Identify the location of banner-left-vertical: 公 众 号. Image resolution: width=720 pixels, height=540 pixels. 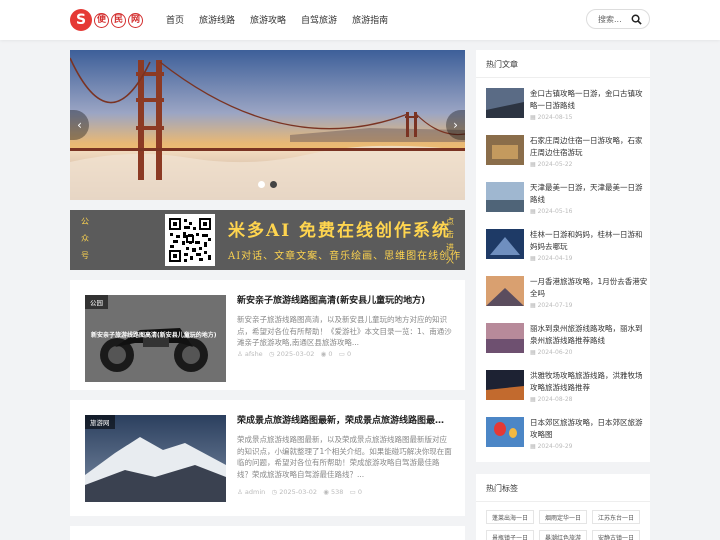
(85, 238).